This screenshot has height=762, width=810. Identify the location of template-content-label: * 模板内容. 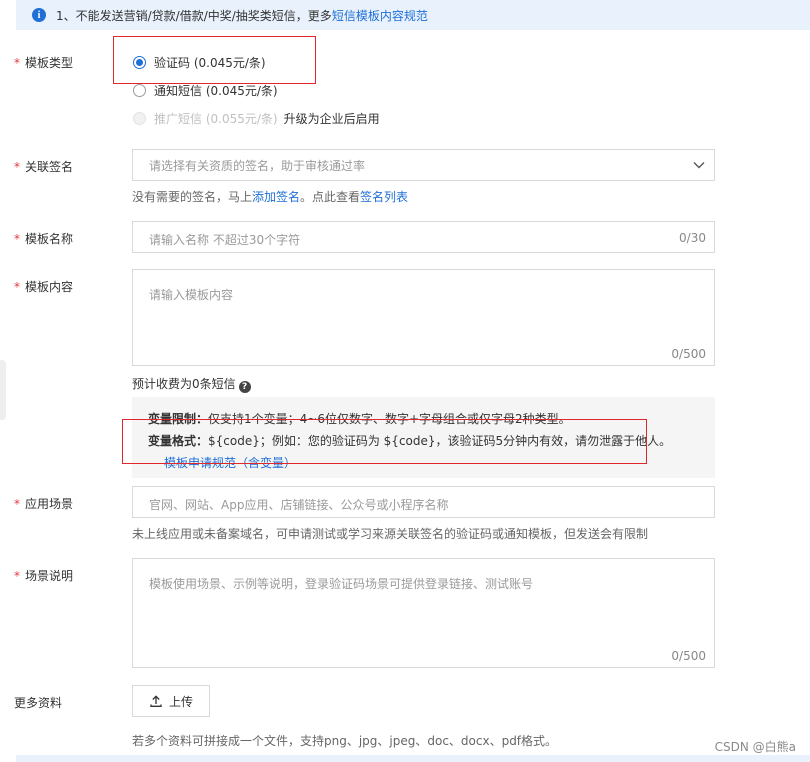
(44, 287).